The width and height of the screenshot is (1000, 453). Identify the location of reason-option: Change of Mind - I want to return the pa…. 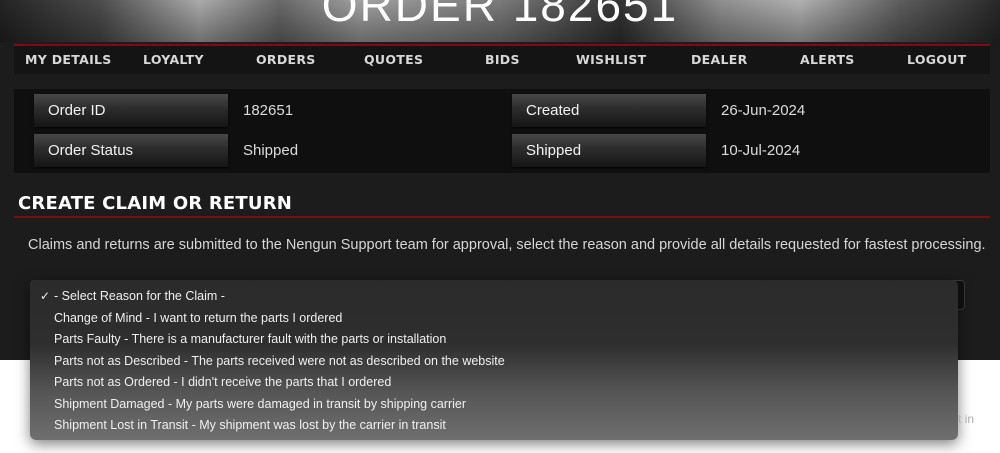
(494, 319).